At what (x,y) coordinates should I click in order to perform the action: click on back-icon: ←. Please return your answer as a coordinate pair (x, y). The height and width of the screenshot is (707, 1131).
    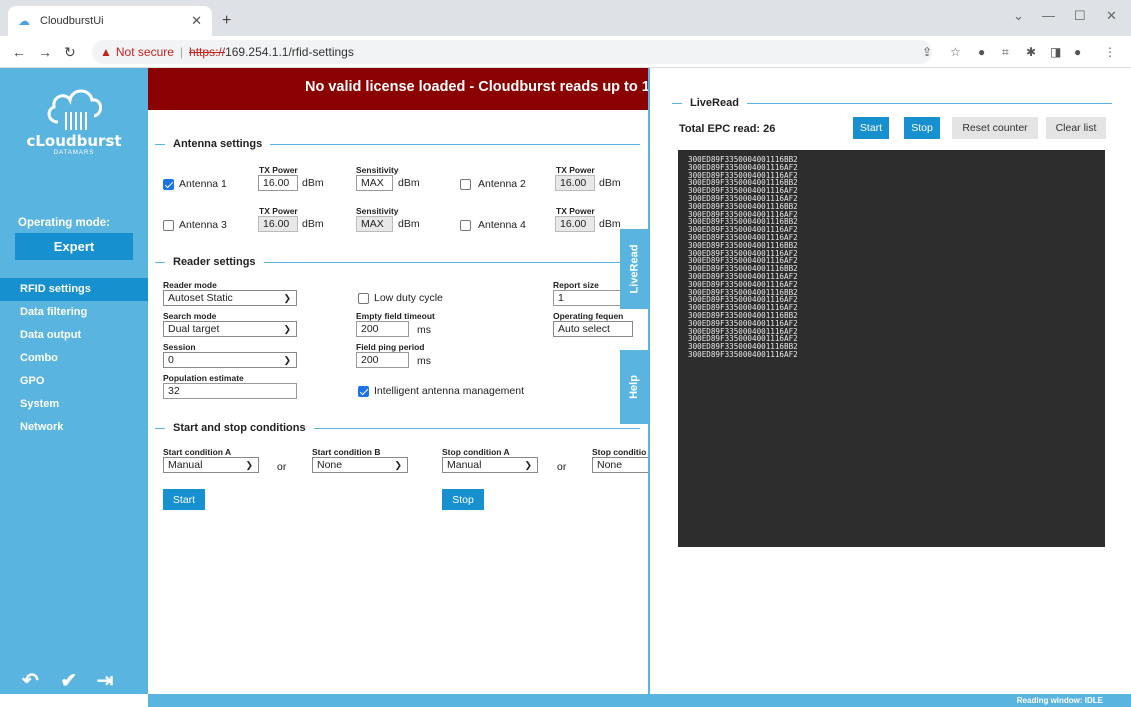
    Looking at the image, I should click on (19, 52).